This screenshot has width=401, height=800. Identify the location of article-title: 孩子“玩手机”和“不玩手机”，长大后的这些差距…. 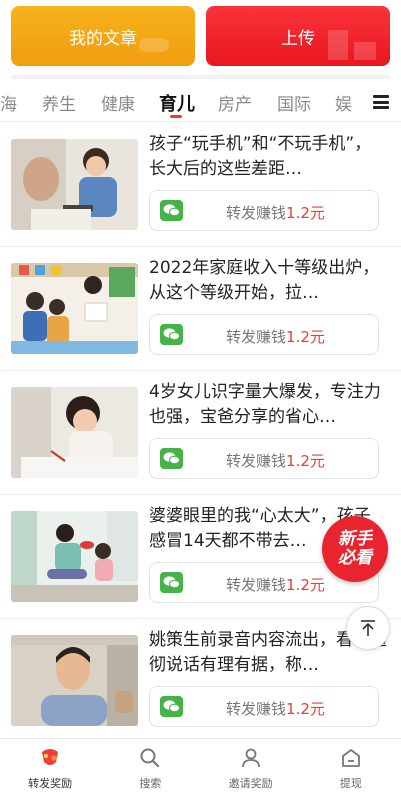
(268, 157).